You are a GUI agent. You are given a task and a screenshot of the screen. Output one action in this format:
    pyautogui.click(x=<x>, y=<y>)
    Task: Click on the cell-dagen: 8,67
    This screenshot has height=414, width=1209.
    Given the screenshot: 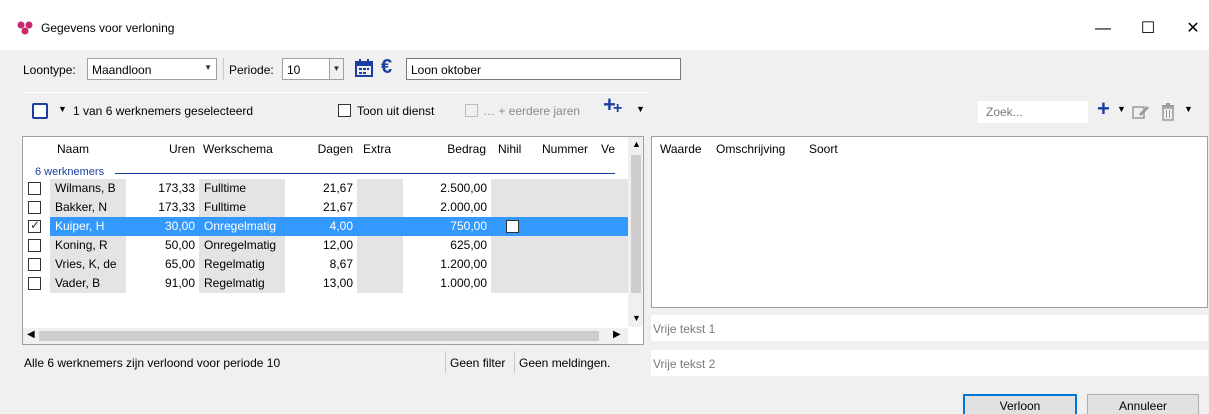 What is the action you would take?
    pyautogui.click(x=321, y=264)
    